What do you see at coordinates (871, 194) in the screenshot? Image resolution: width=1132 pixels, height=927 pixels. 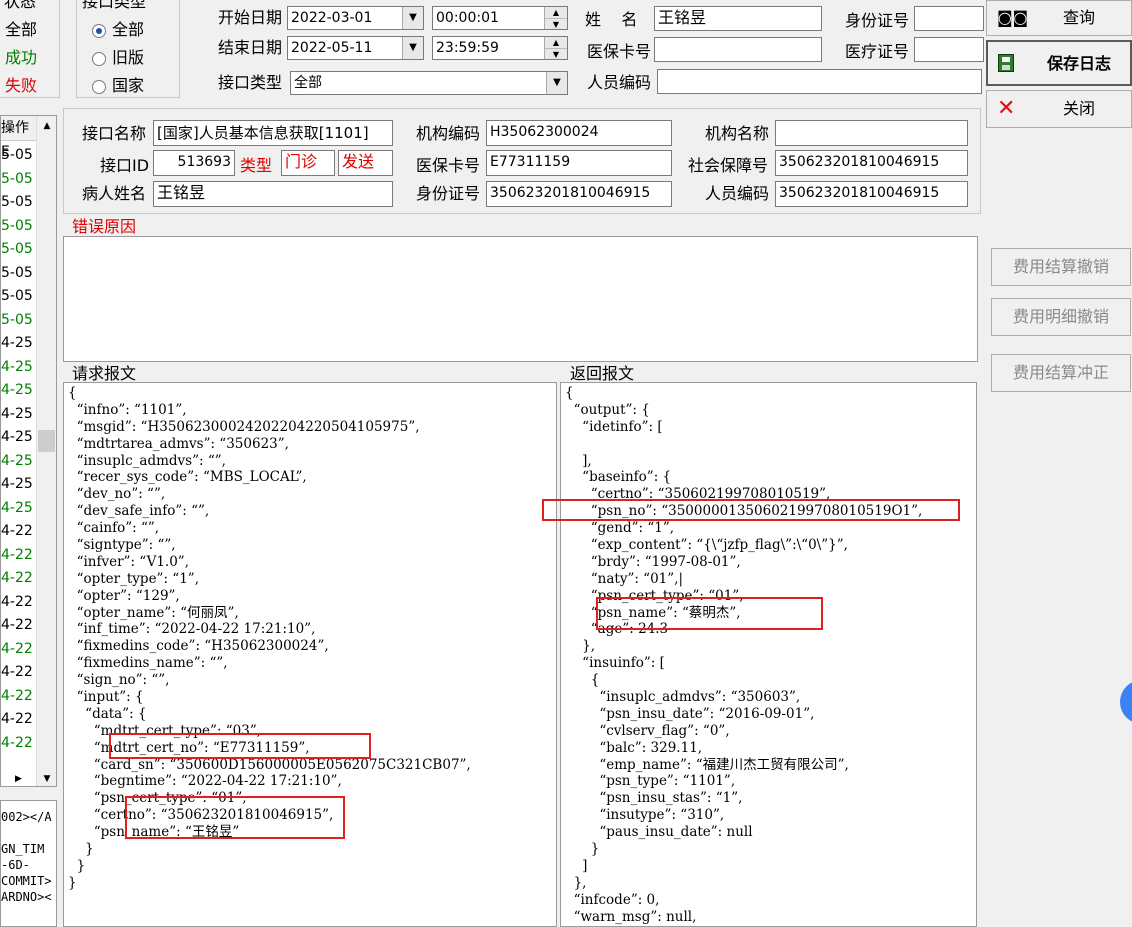 I see `person-no-detail-field: 350623201810046915` at bounding box center [871, 194].